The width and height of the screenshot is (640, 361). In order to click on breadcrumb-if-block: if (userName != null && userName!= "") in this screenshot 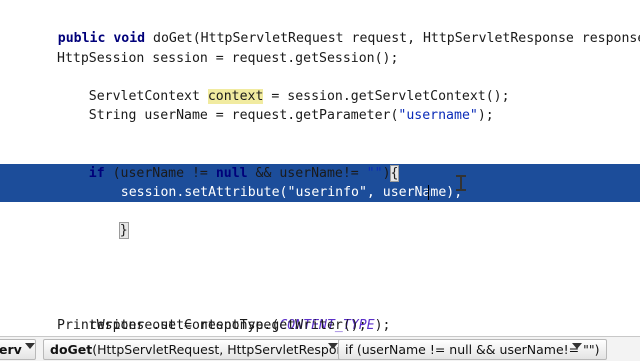, I will do `click(472, 349)`.